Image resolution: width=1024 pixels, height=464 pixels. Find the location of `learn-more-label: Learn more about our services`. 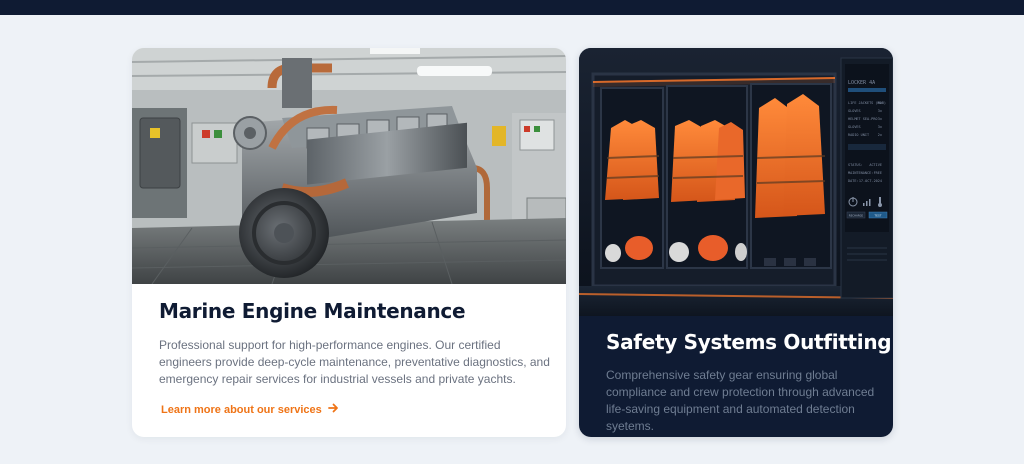

learn-more-label: Learn more about our services is located at coordinates (241, 409).